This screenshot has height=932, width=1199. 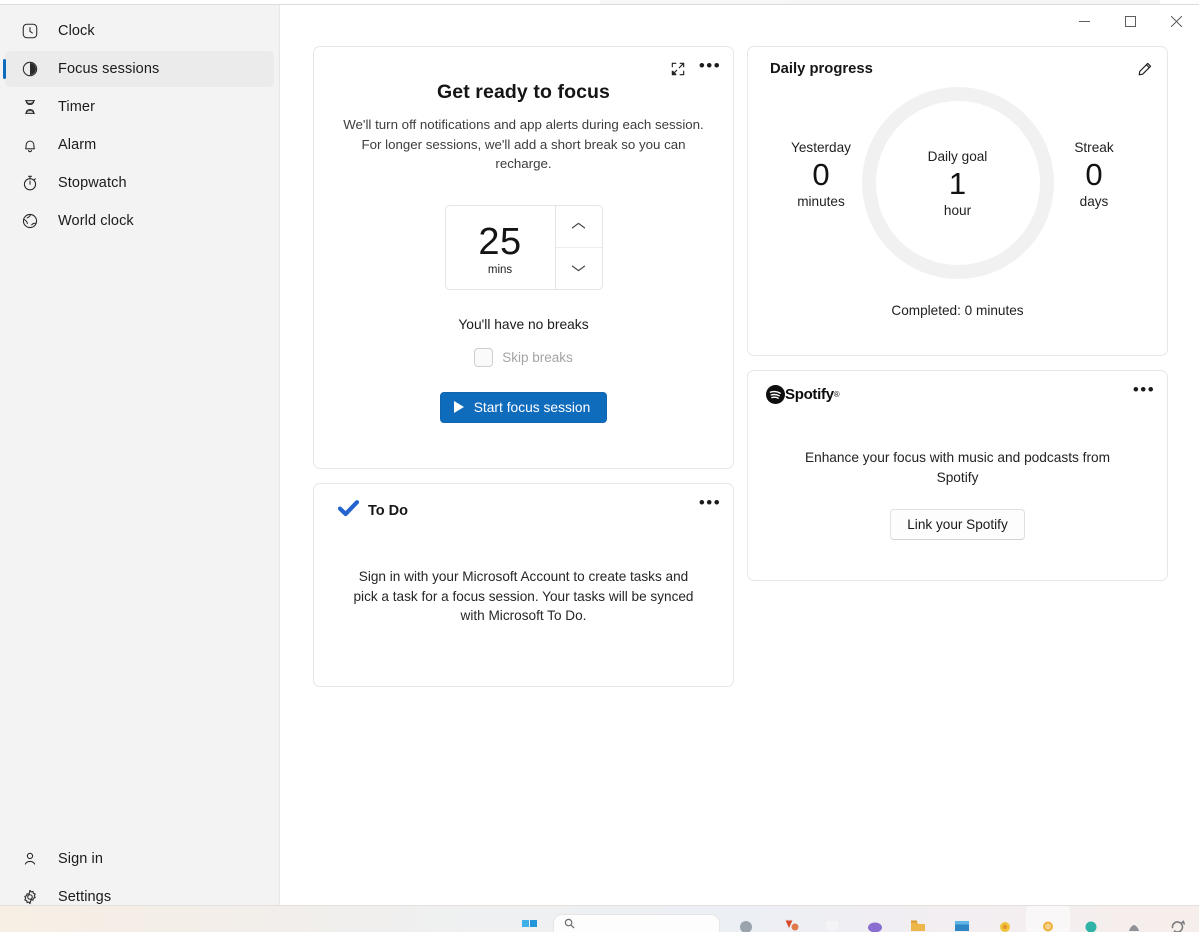 What do you see at coordinates (523, 324) in the screenshot?
I see `breaks-status-text: You'll have no breaks` at bounding box center [523, 324].